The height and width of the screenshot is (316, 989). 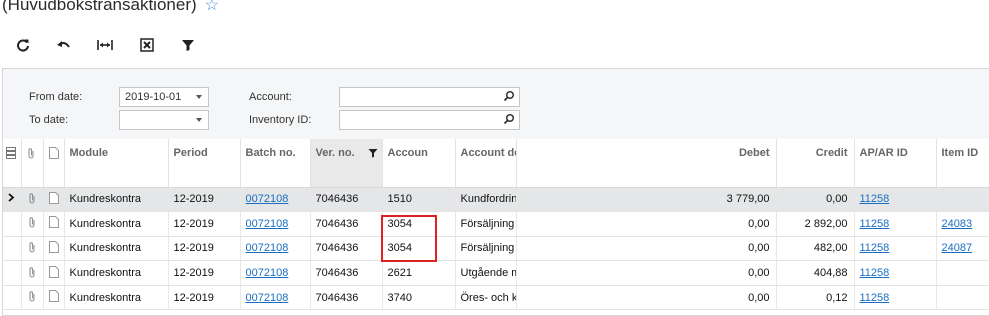 What do you see at coordinates (409, 238) in the screenshot?
I see `highlight-box` at bounding box center [409, 238].